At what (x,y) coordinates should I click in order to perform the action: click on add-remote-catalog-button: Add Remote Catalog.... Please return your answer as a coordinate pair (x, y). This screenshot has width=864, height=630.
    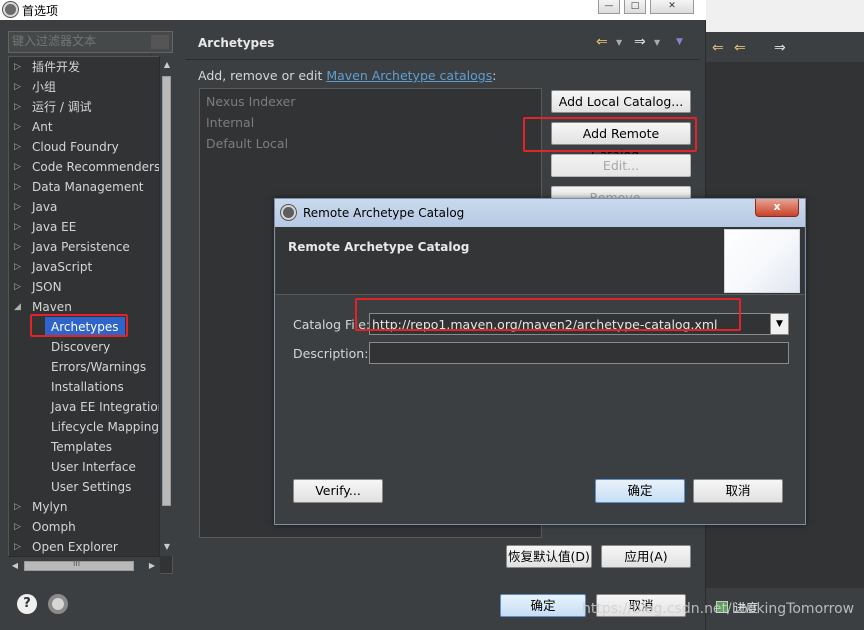
    Looking at the image, I should click on (621, 142).